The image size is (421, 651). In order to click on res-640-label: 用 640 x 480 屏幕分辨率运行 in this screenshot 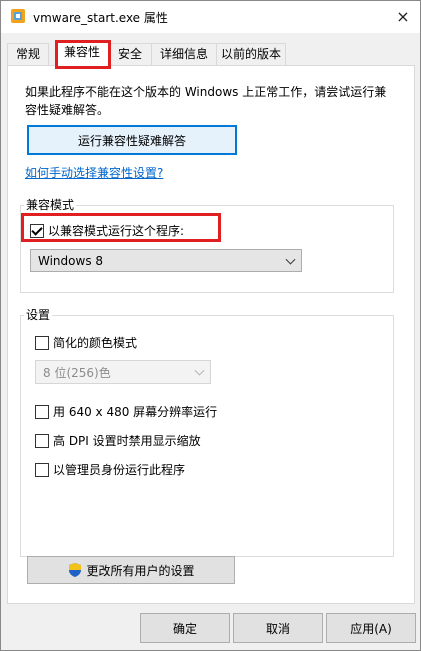, I will do `click(135, 412)`.